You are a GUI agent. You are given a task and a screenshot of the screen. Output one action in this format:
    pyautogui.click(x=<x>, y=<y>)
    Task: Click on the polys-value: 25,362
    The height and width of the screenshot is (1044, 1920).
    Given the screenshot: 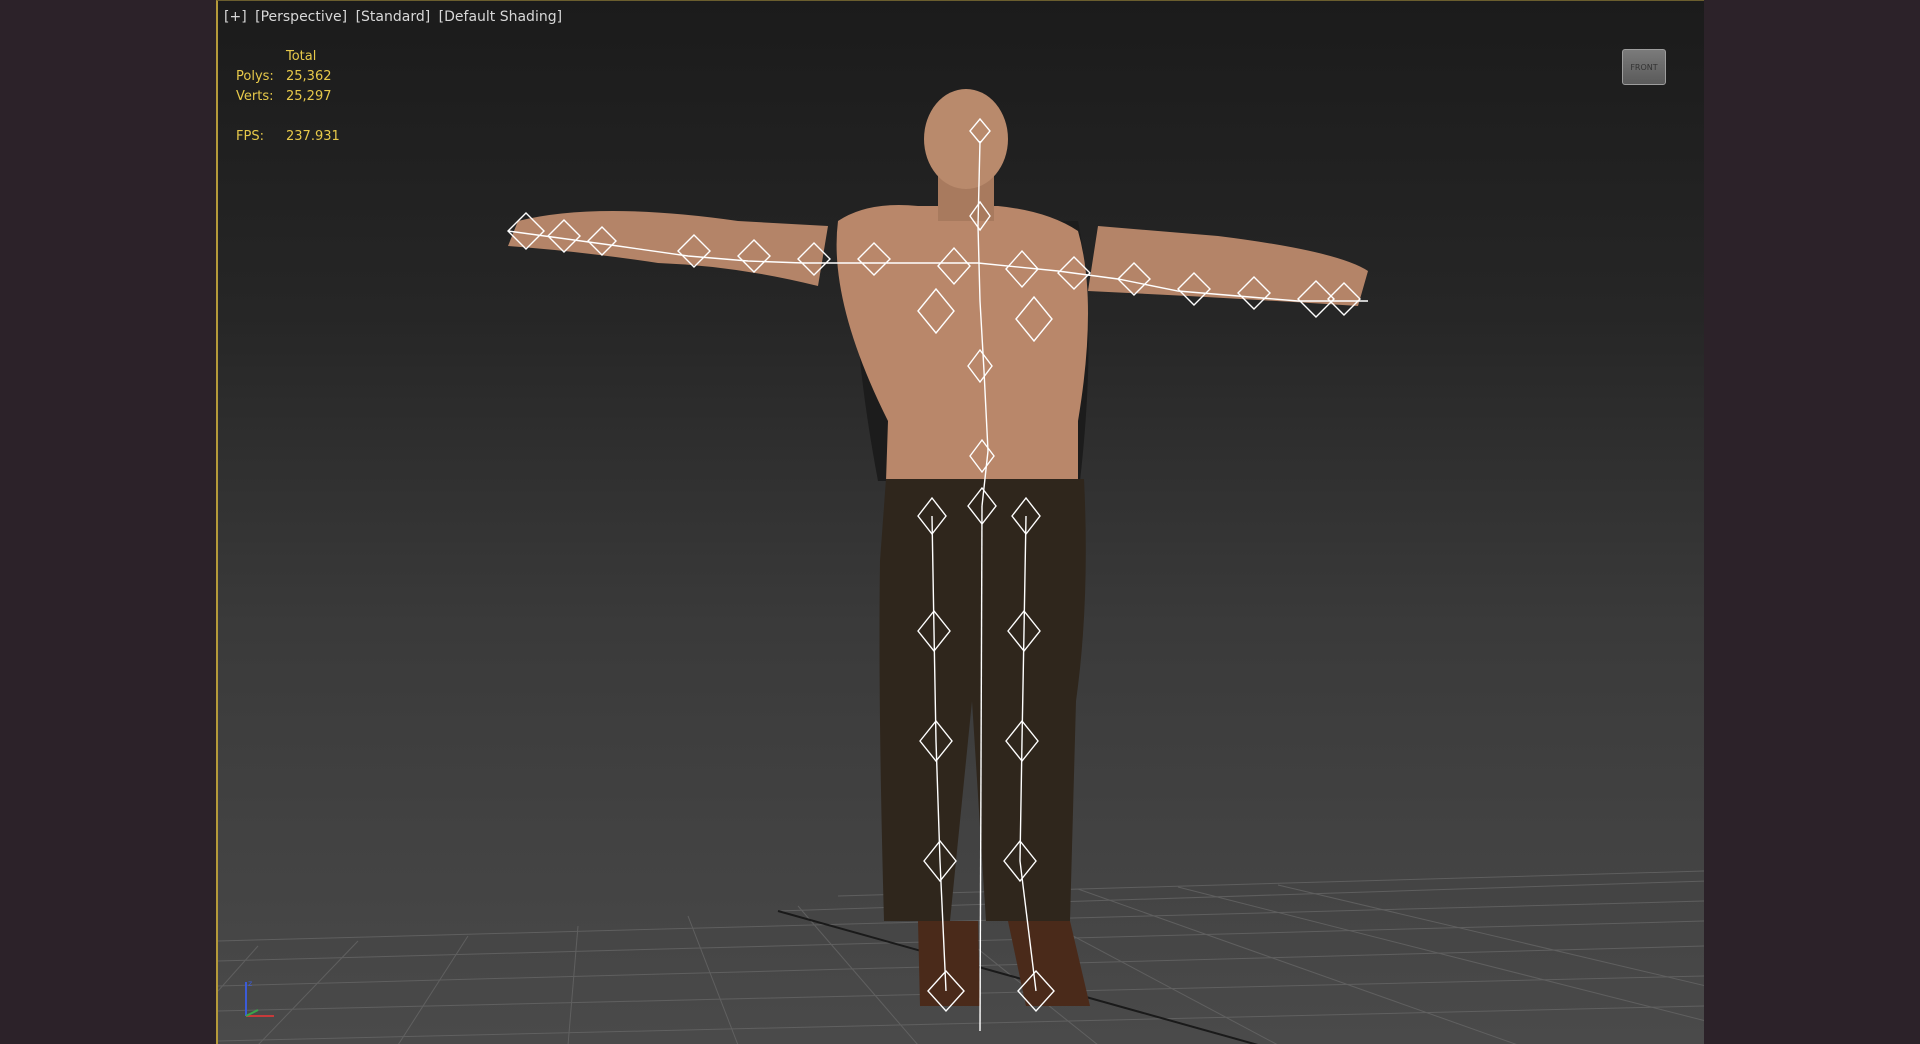 What is the action you would take?
    pyautogui.click(x=309, y=76)
    